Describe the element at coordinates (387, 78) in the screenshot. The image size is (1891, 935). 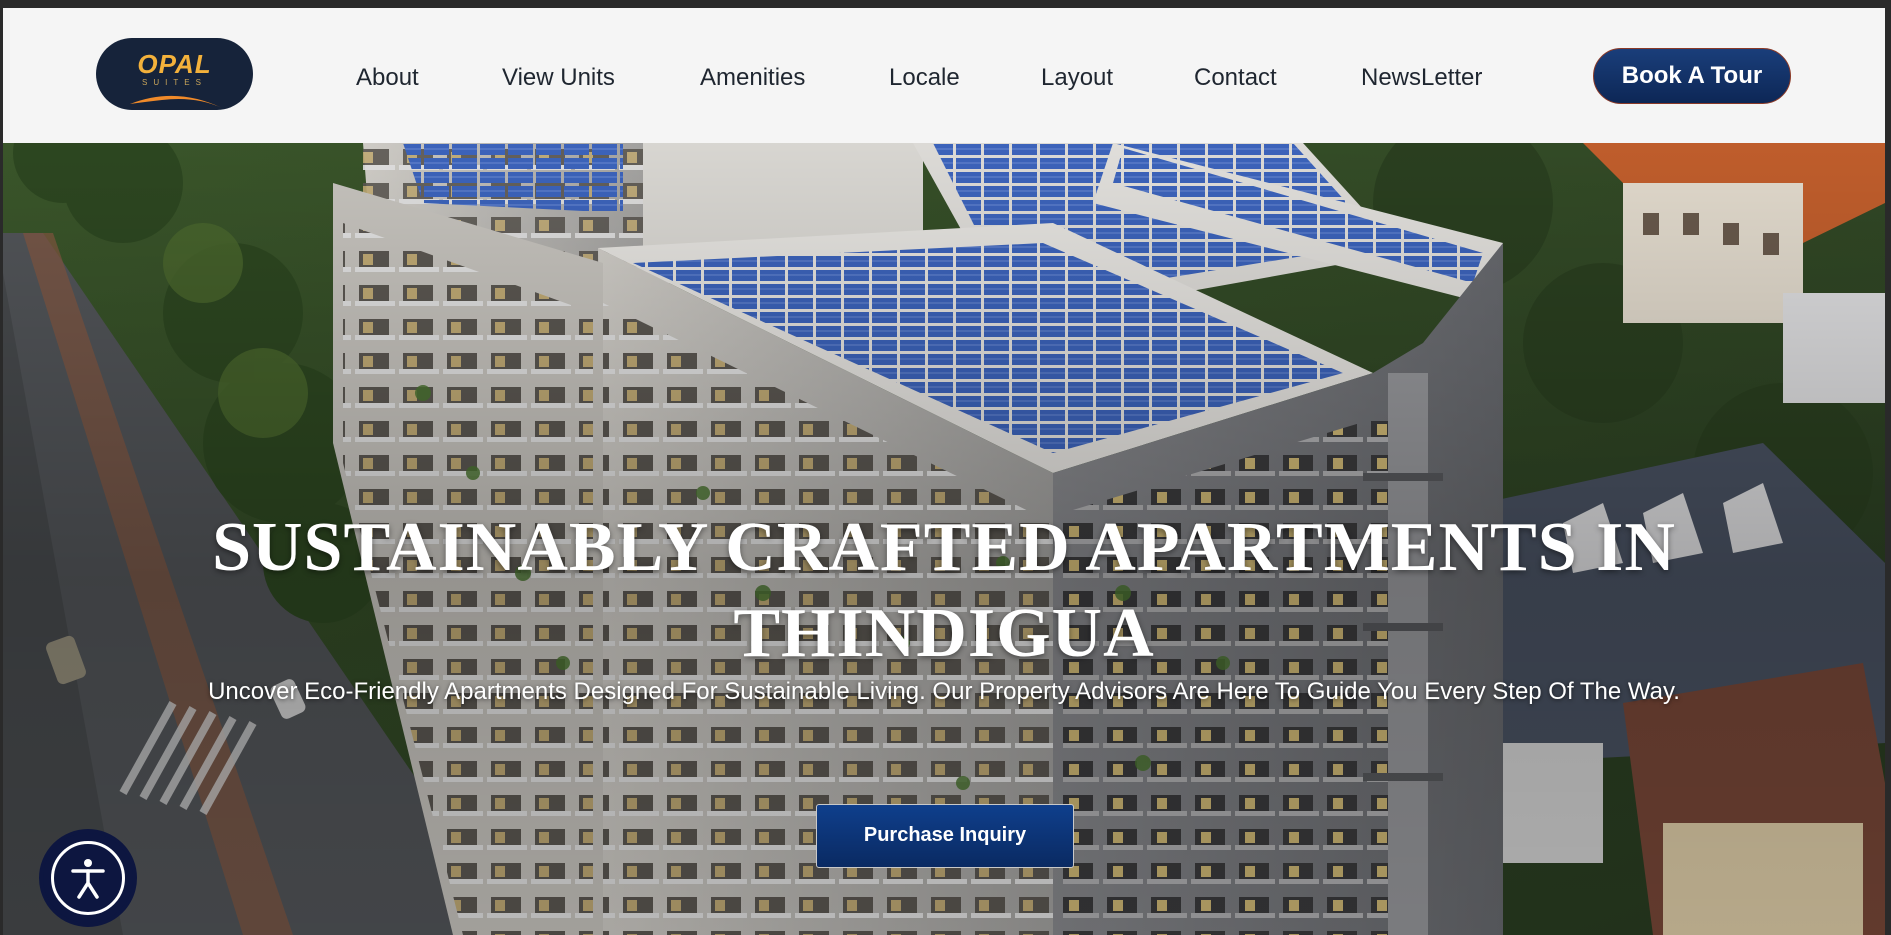
I see `nav-item-about: About` at that location.